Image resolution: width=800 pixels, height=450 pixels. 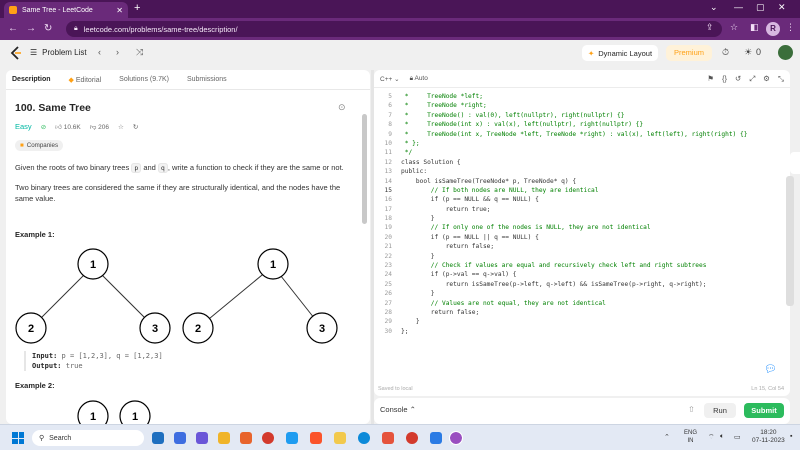 I want to click on brave-icon, so click(x=316, y=438).